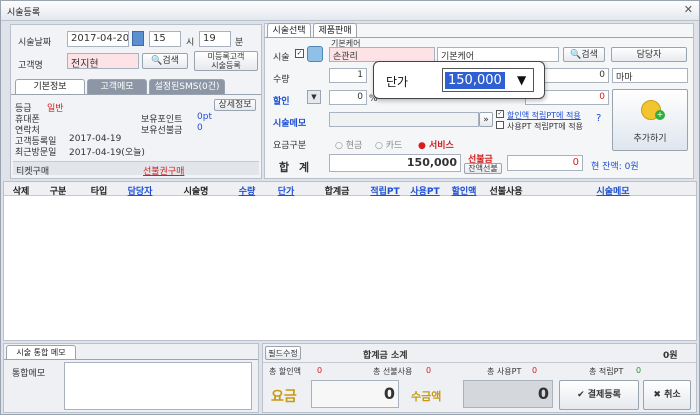 Image resolution: width=700 pixels, height=415 pixels. What do you see at coordinates (314, 97) in the screenshot?
I see `discount-dropdown-icon: ▼` at bounding box center [314, 97].